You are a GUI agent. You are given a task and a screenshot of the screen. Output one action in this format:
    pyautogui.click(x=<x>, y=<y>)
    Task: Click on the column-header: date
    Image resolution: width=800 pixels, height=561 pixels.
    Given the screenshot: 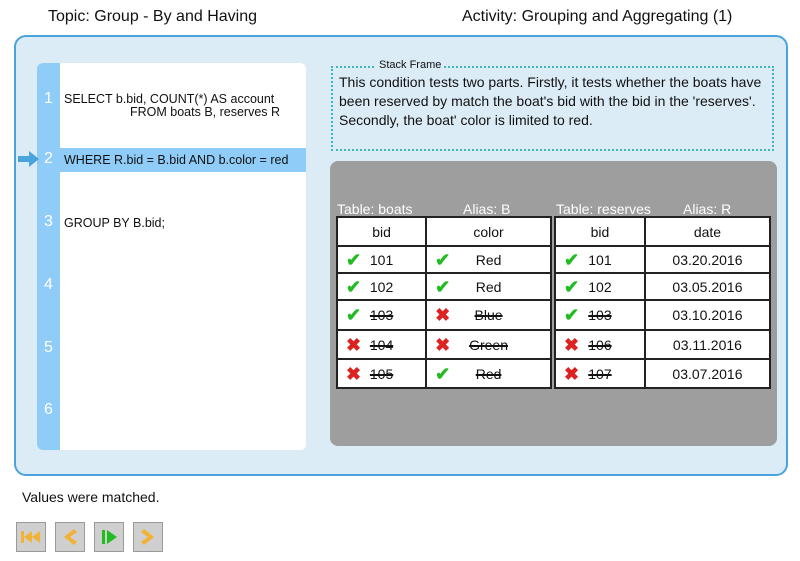 What is the action you would take?
    pyautogui.click(x=707, y=231)
    